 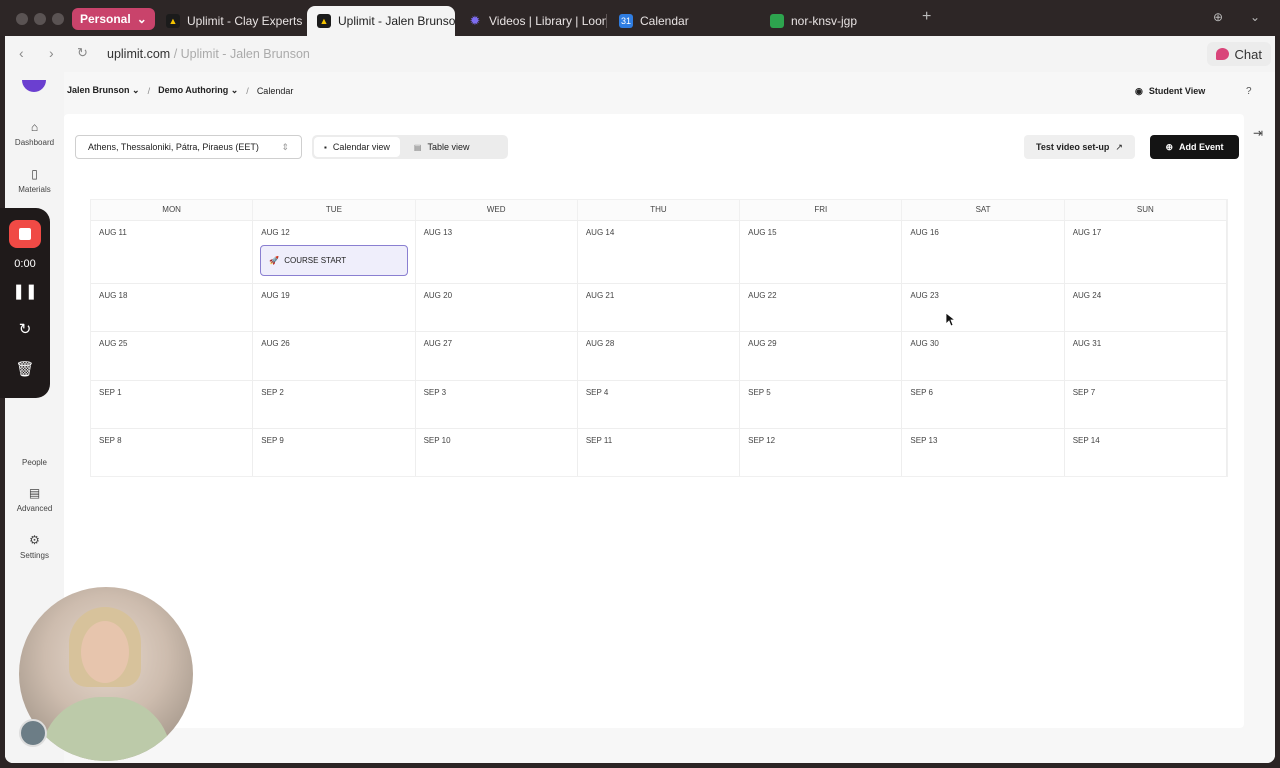 What do you see at coordinates (821, 404) in the screenshot?
I see `calendar-day-cell: SEP 5` at bounding box center [821, 404].